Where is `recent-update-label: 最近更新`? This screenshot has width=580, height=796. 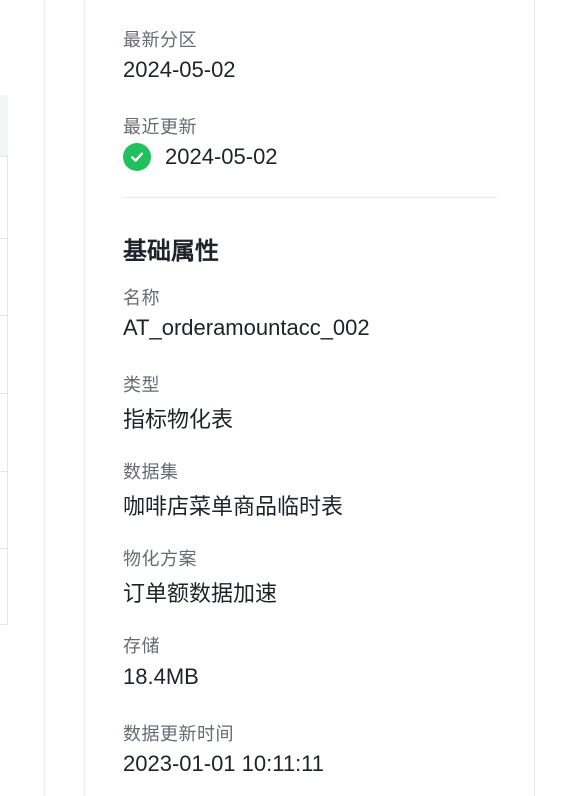 recent-update-label: 最近更新 is located at coordinates (160, 127).